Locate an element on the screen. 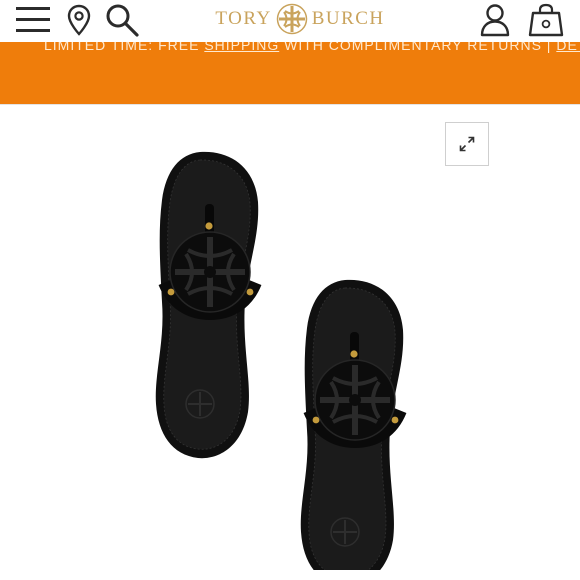  promo-shipping-link: SHIPPING is located at coordinates (241, 47).